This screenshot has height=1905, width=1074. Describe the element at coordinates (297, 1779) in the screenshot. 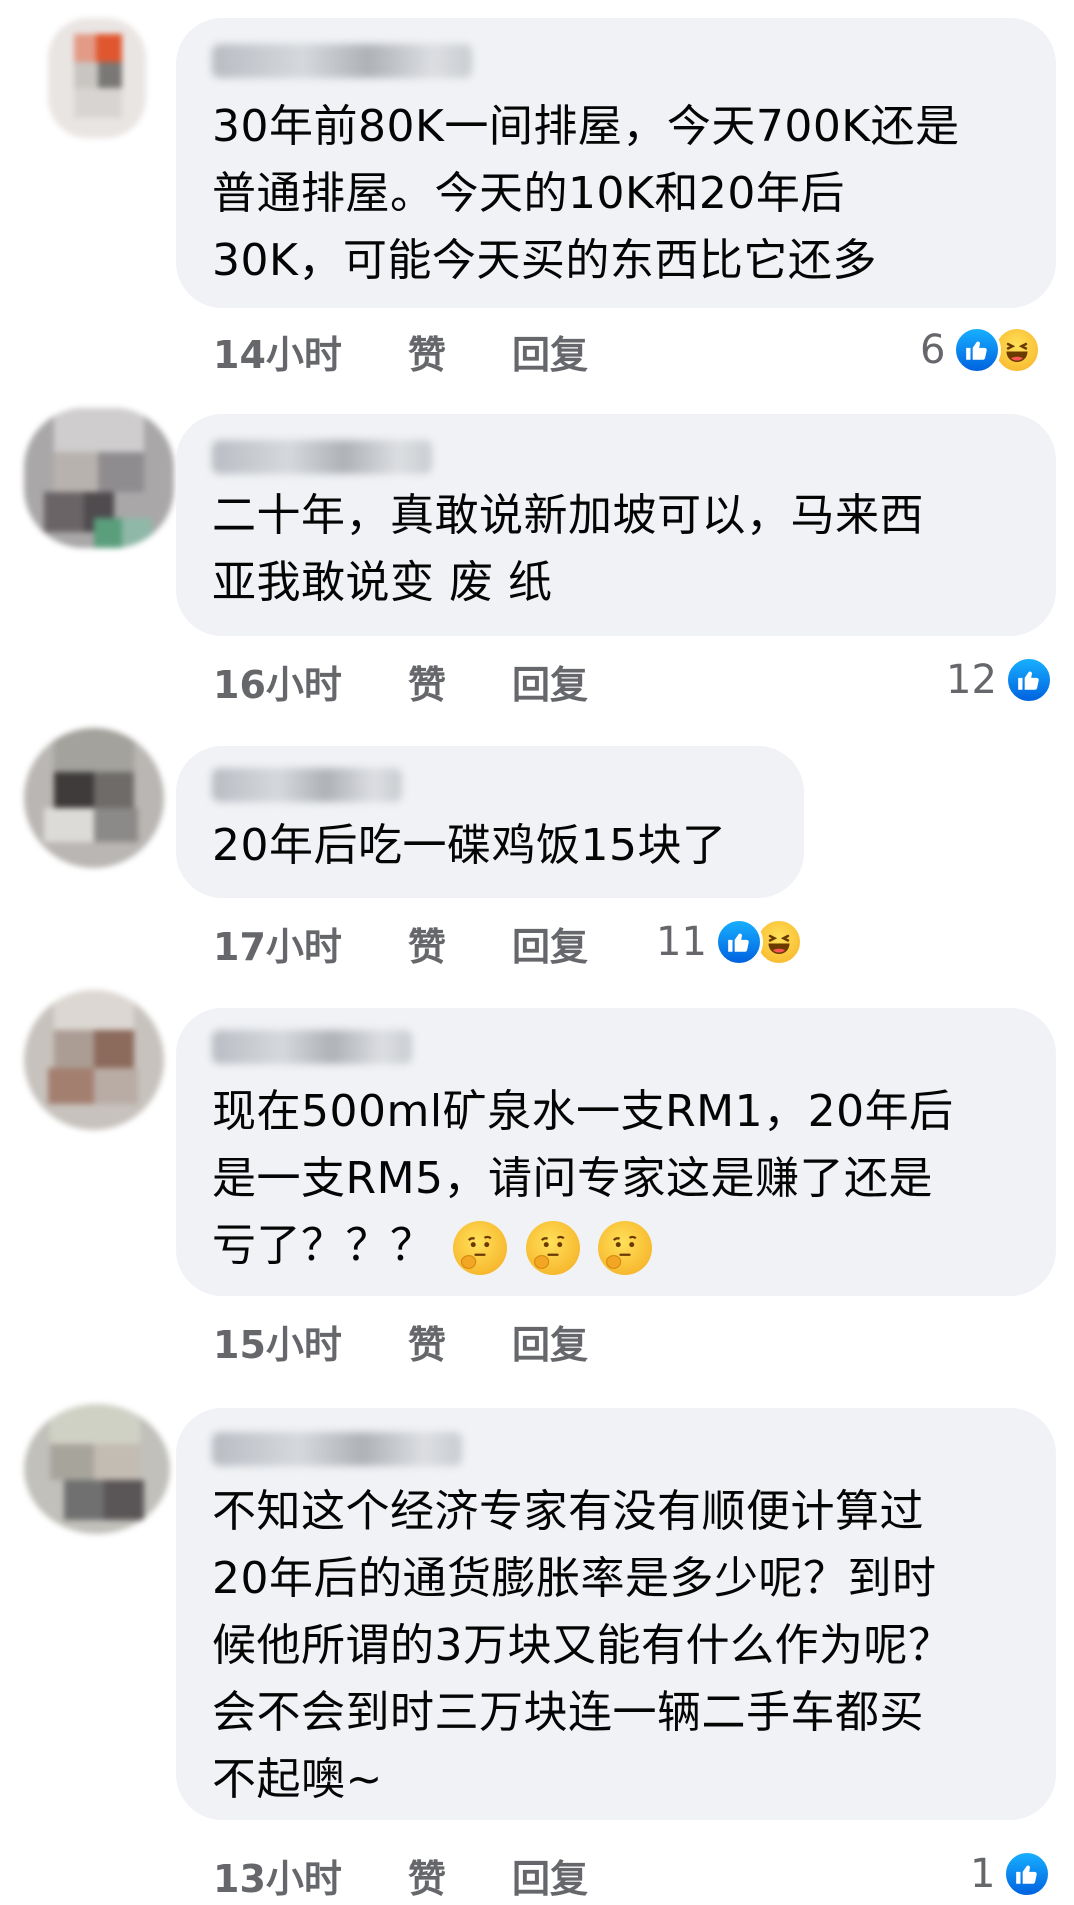

I see `comment-line: 不起噢~` at that location.